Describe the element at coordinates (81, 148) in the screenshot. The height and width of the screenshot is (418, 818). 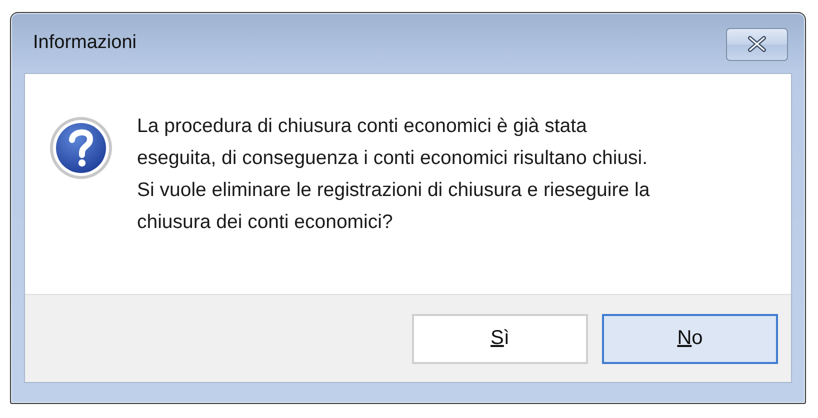
I see `question-icon` at that location.